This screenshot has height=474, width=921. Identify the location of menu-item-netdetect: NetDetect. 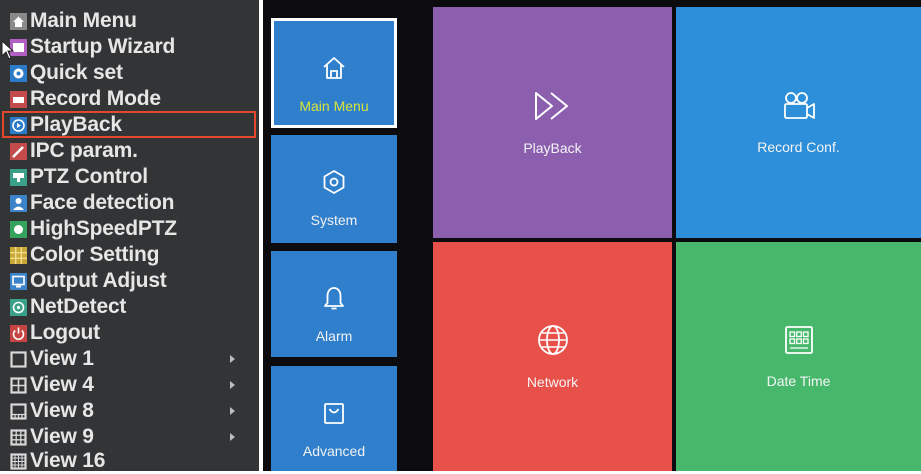
(132, 307).